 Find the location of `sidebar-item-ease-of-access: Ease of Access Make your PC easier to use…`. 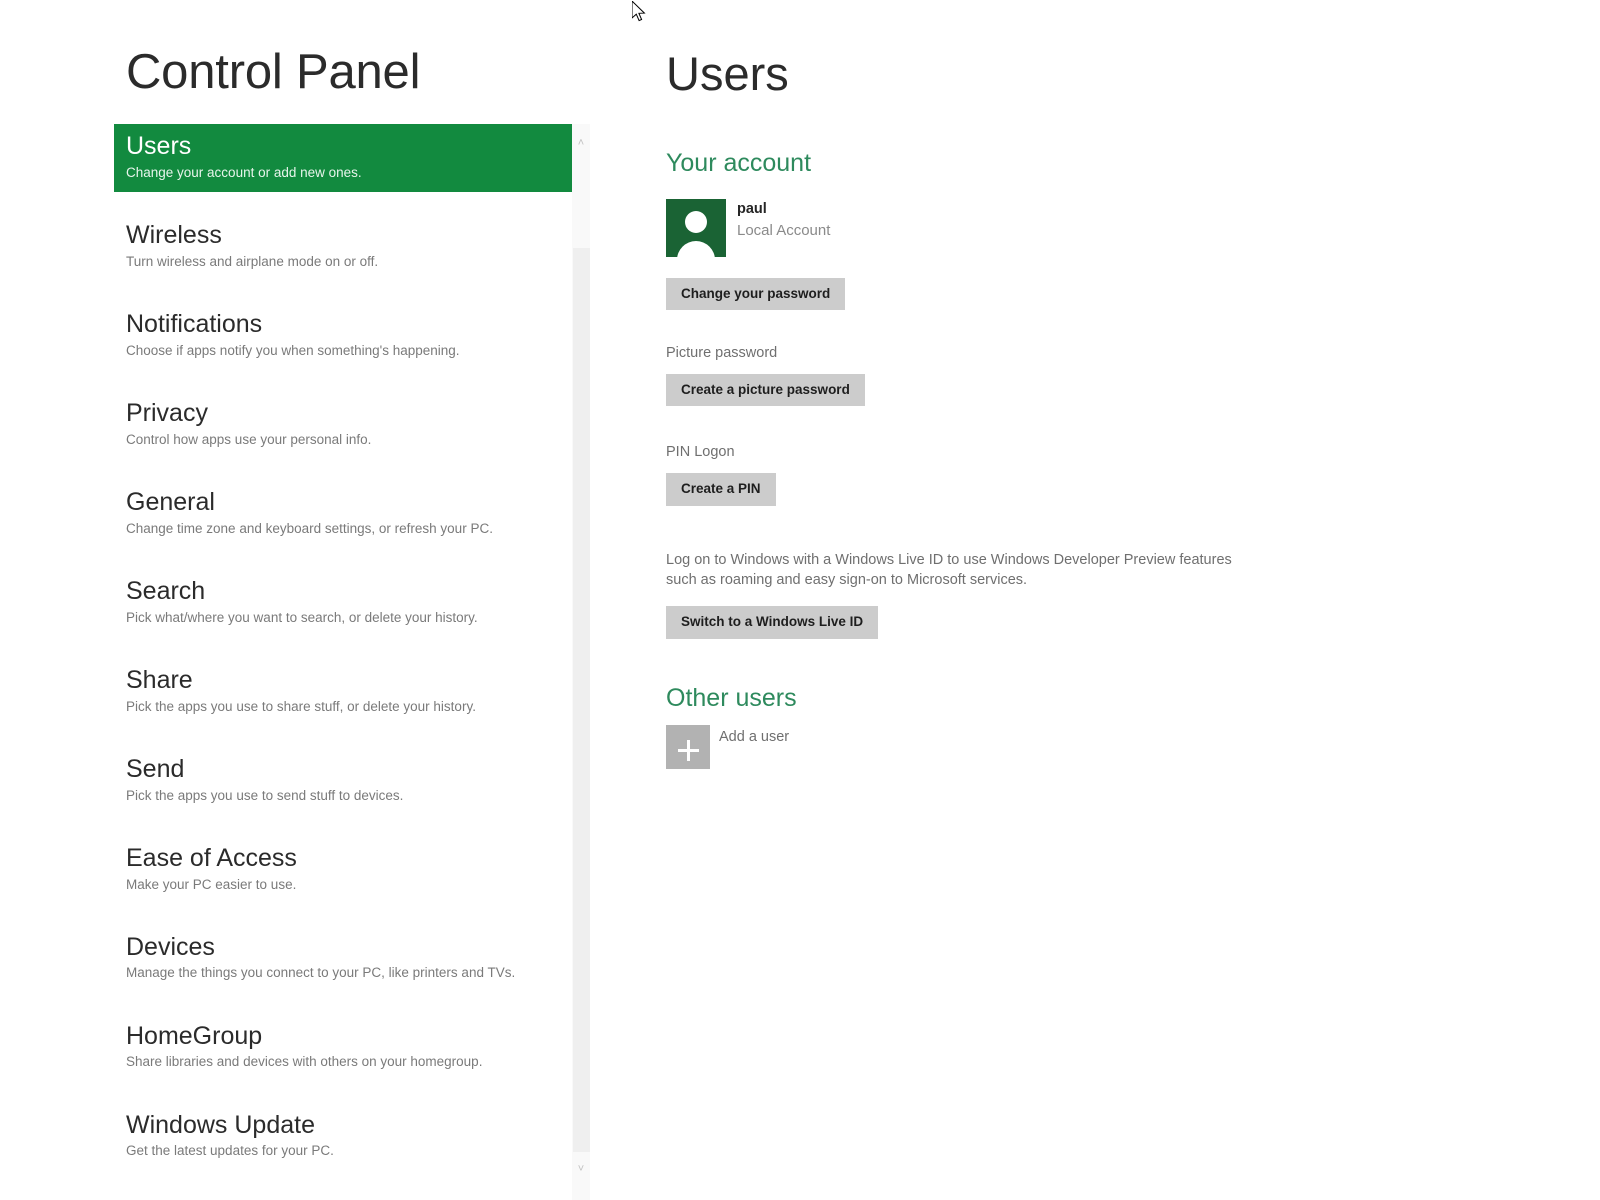

sidebar-item-ease-of-access: Ease of Access Make your PC easier to use… is located at coordinates (337, 870).